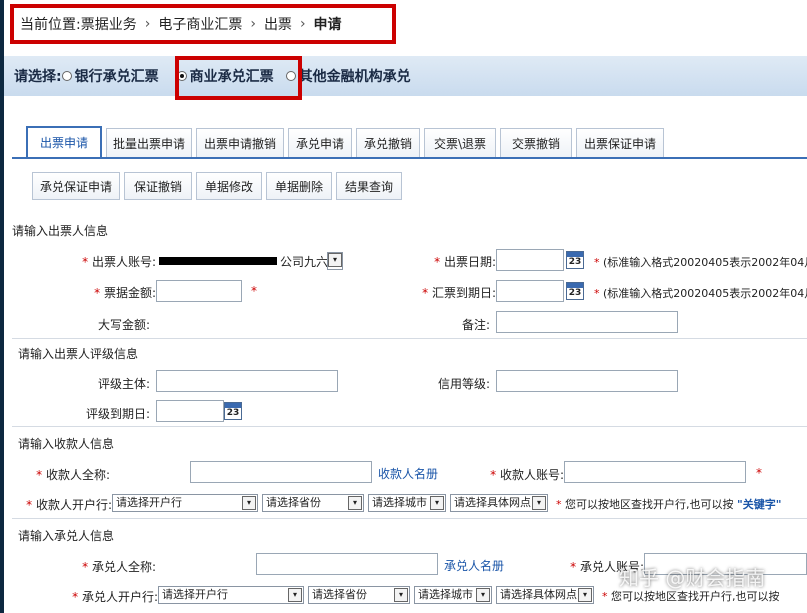 The image size is (807, 613). Describe the element at coordinates (66, 536) in the screenshot. I see `section-acceptor-title: 请输入承兑人信息` at that location.